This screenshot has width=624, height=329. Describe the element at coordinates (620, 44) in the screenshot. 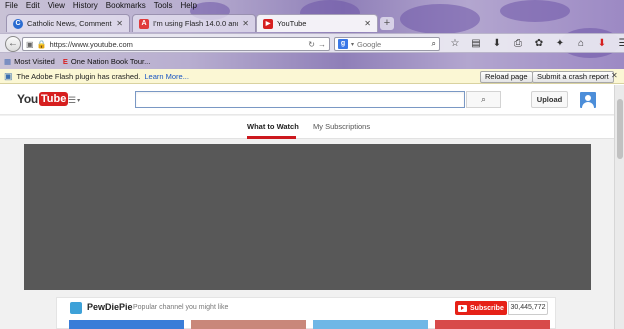

I see `menu-icon: ☰` at that location.